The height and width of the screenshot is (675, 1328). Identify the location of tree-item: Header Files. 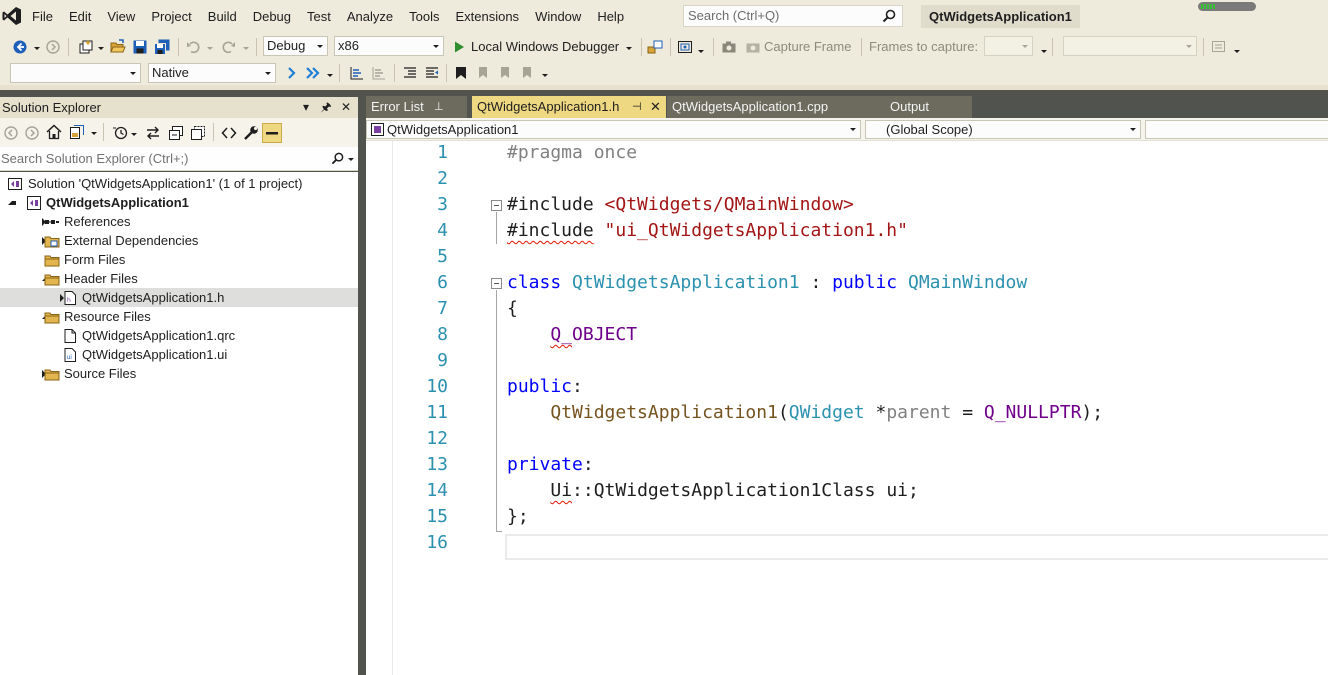
(179, 278).